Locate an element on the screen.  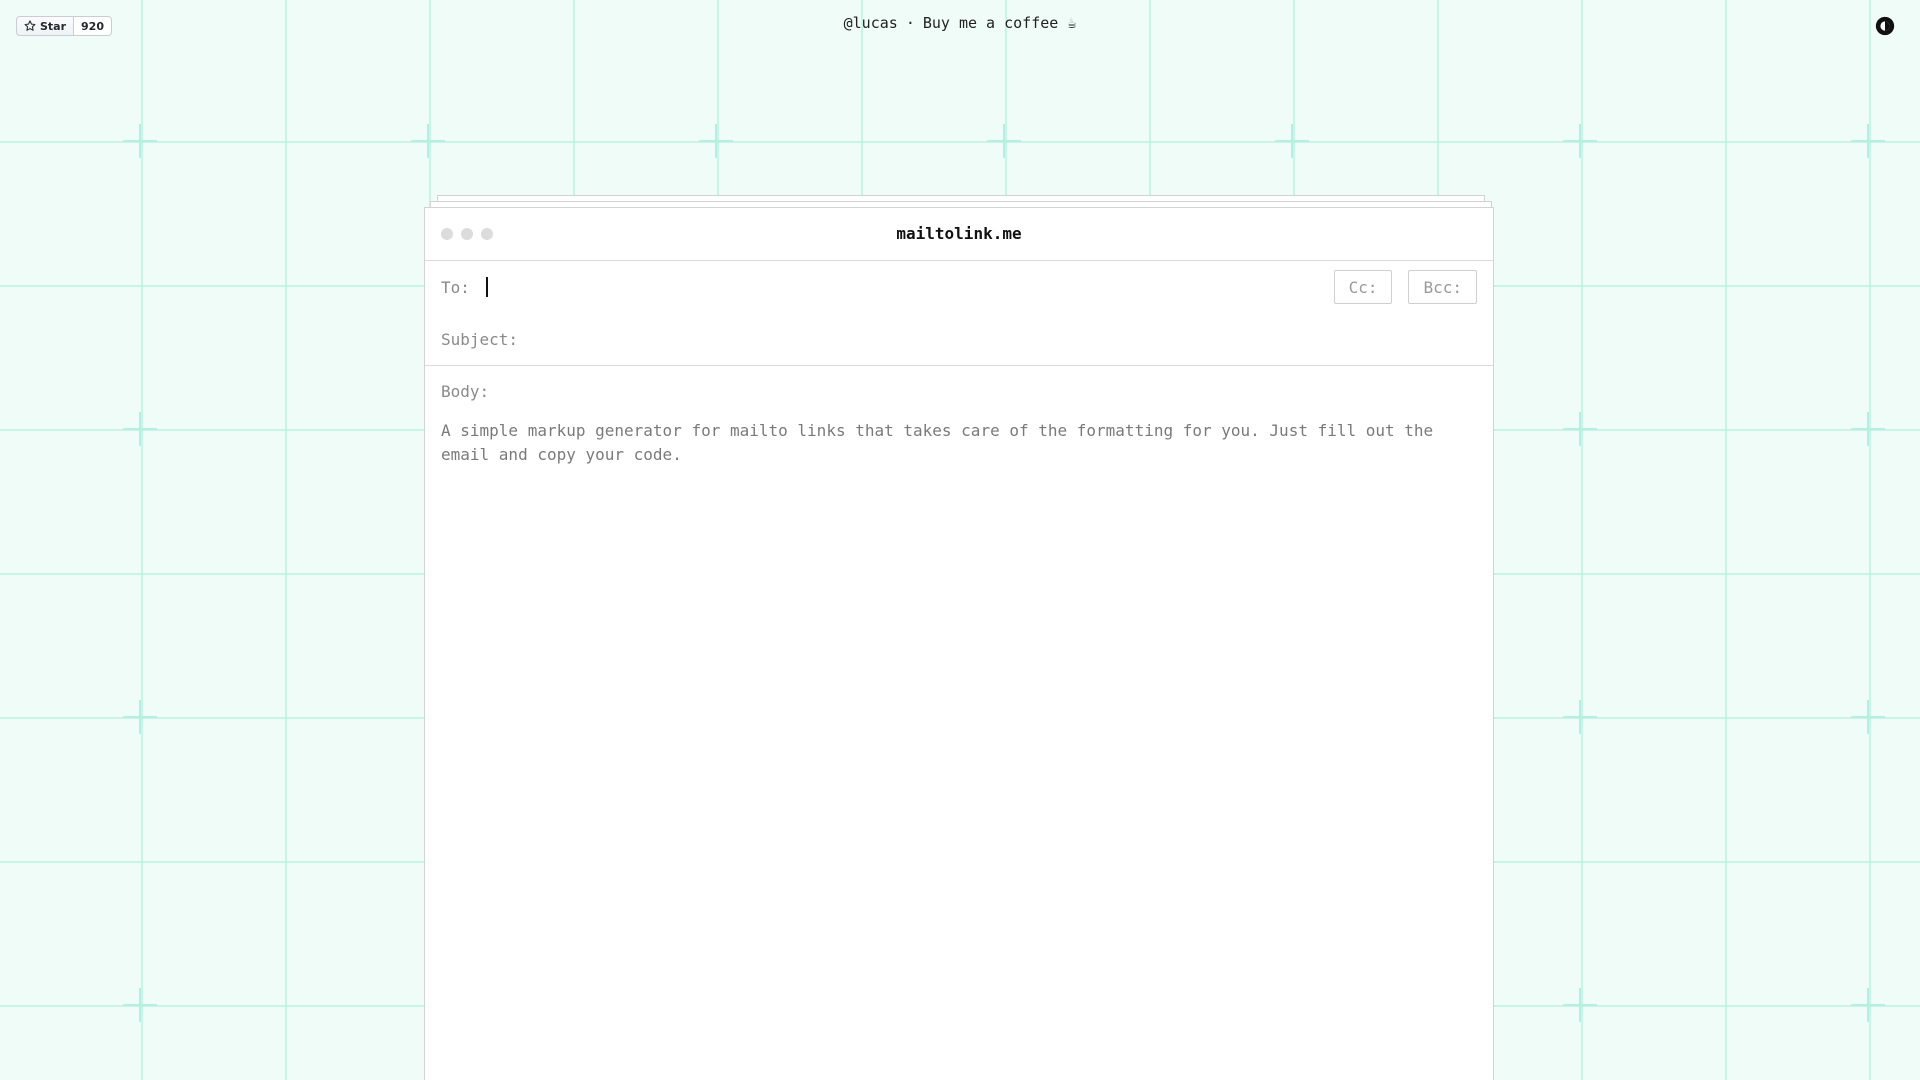
contrast-icon is located at coordinates (1885, 26).